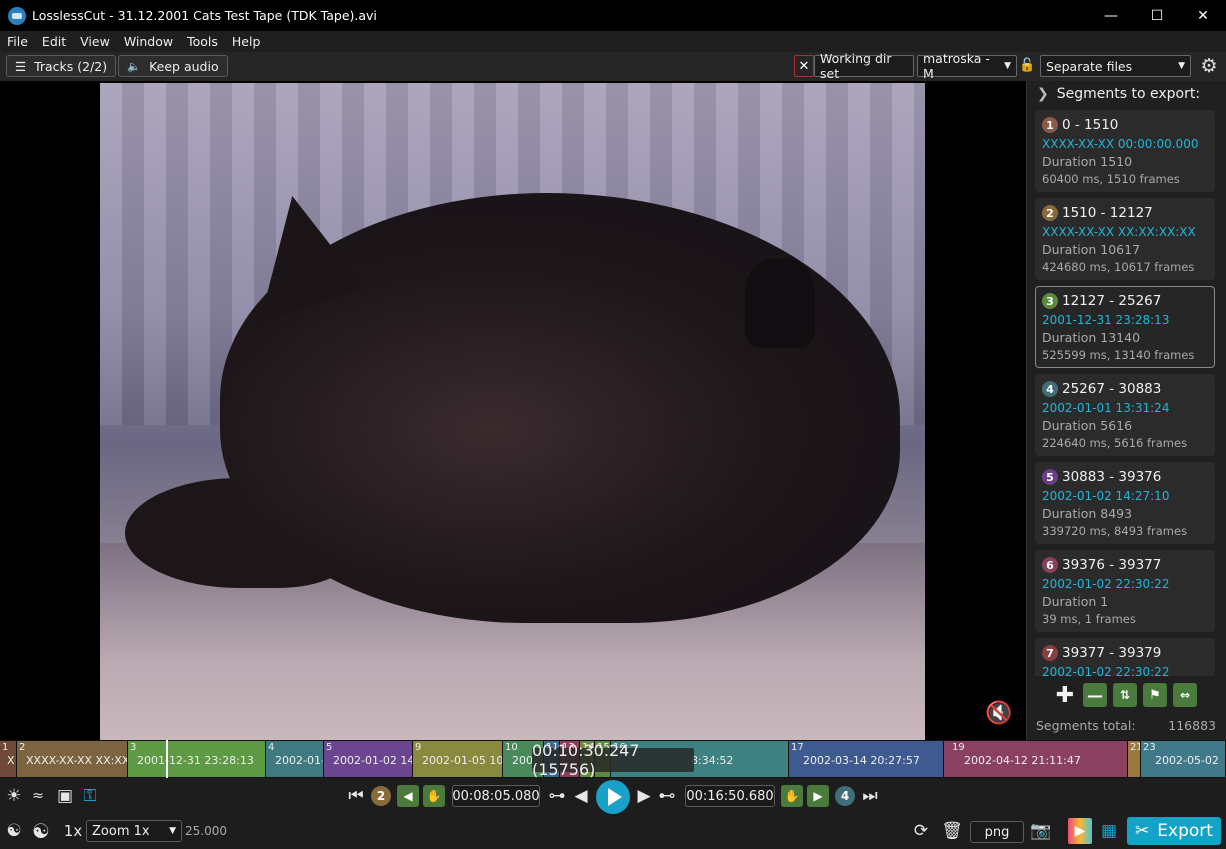 The height and width of the screenshot is (849, 1226). What do you see at coordinates (1106, 320) in the screenshot?
I see `segment-date: 2001-12-31 23:28:13` at bounding box center [1106, 320].